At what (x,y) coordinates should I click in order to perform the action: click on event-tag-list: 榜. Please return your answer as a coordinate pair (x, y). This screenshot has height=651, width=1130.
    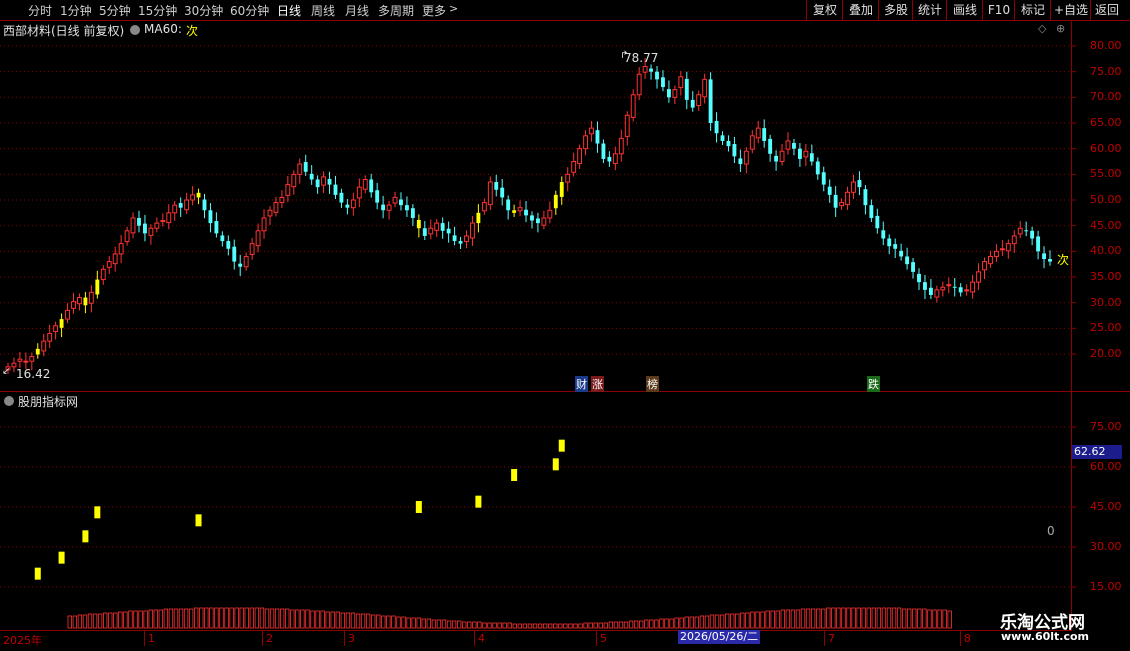
    Looking at the image, I should click on (652, 384).